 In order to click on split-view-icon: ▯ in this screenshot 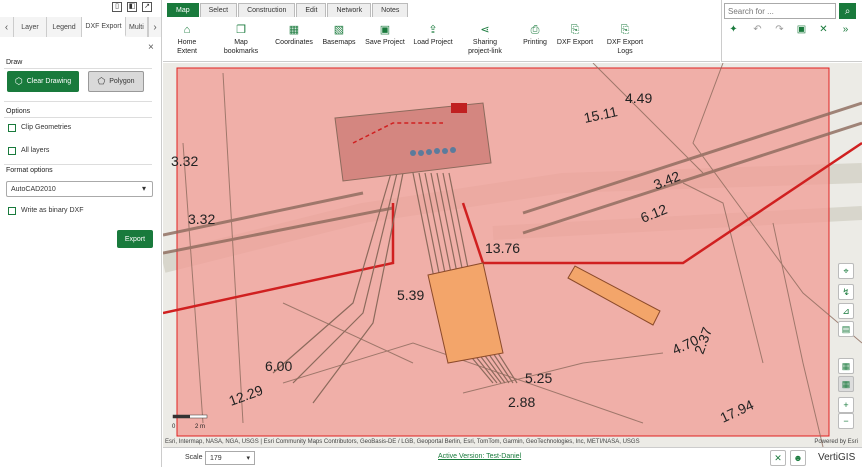, I will do `click(117, 7)`.